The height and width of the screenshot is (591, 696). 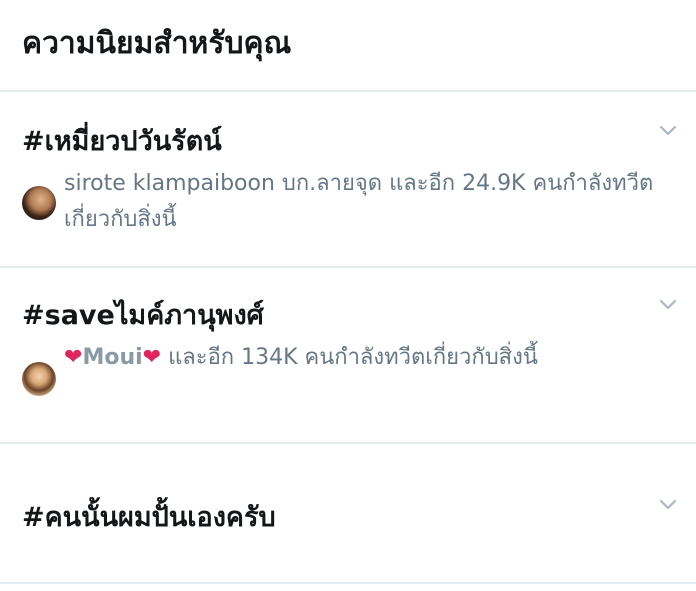 I want to click on context-user: sirote klampaiboon บก.ลายจุด, so click(x=223, y=183).